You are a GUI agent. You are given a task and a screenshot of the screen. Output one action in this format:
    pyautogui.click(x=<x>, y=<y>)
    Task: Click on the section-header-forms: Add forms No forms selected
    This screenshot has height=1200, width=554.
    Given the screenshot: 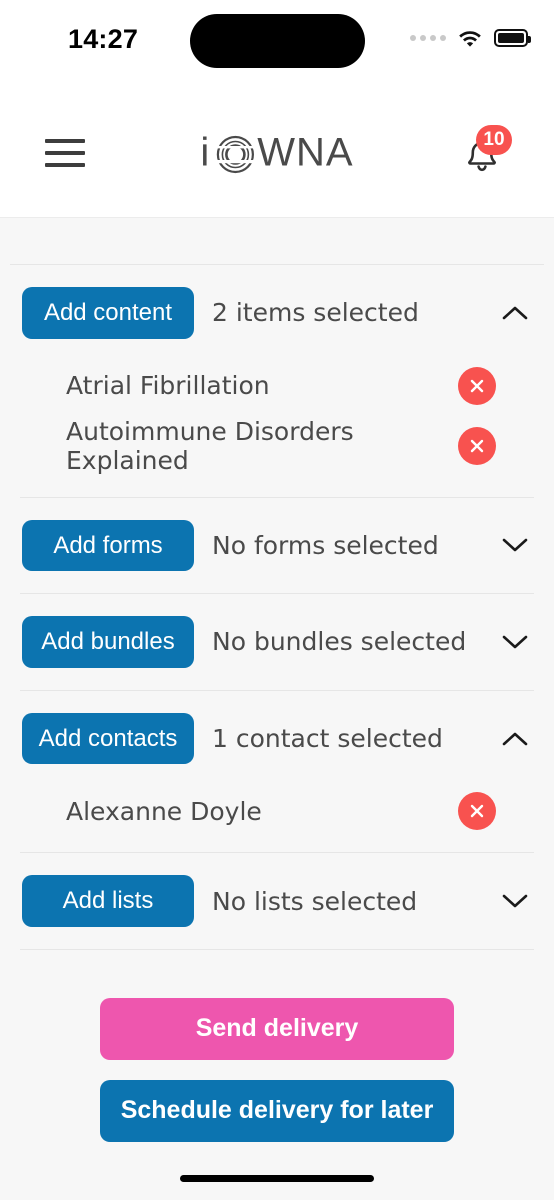 What is the action you would take?
    pyautogui.click(x=277, y=546)
    